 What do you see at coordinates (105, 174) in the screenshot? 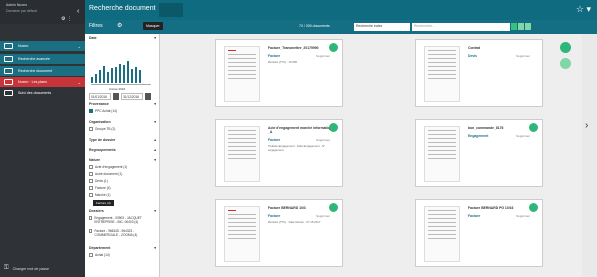
I see `filter-checkbox: Autre document (1)` at bounding box center [105, 174].